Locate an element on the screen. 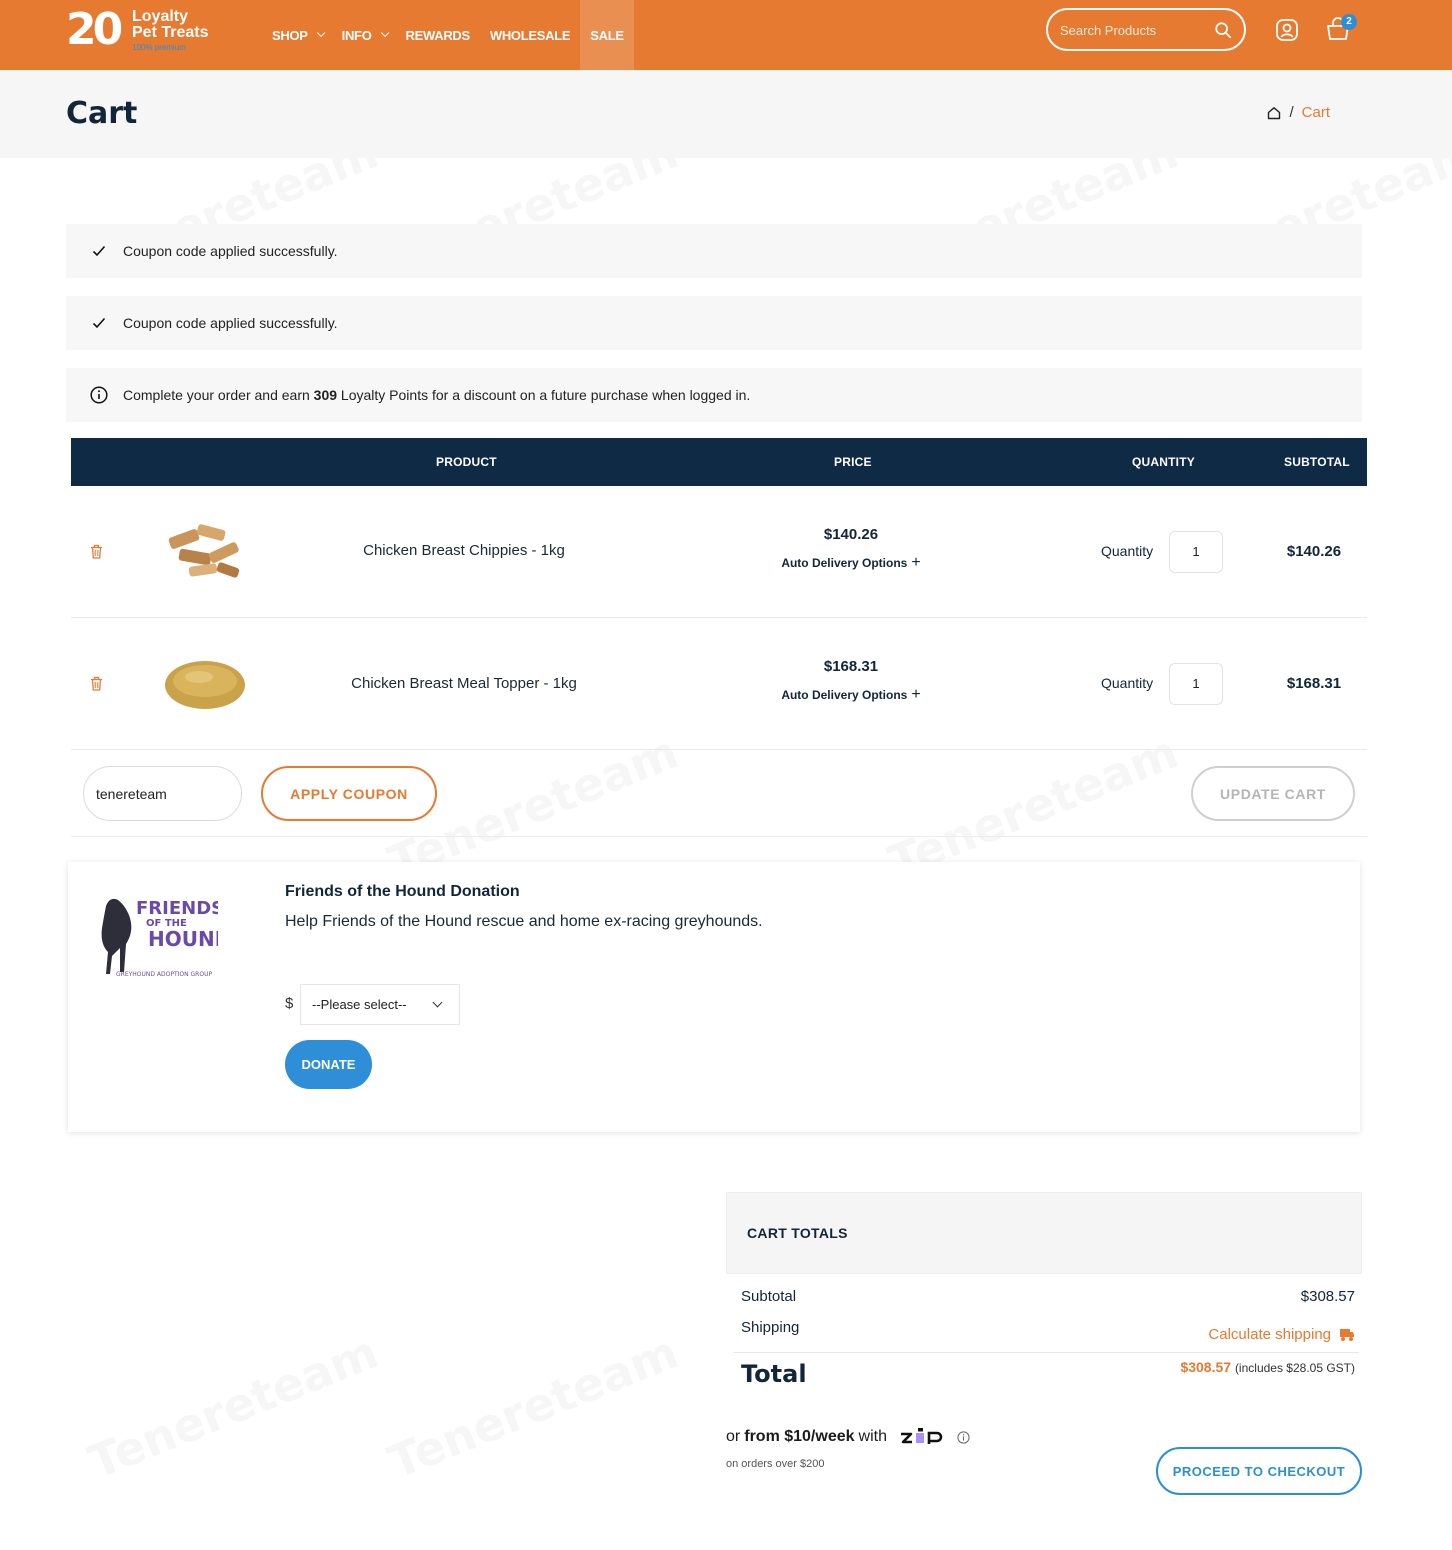  donation-currency: $ is located at coordinates (289, 1003).